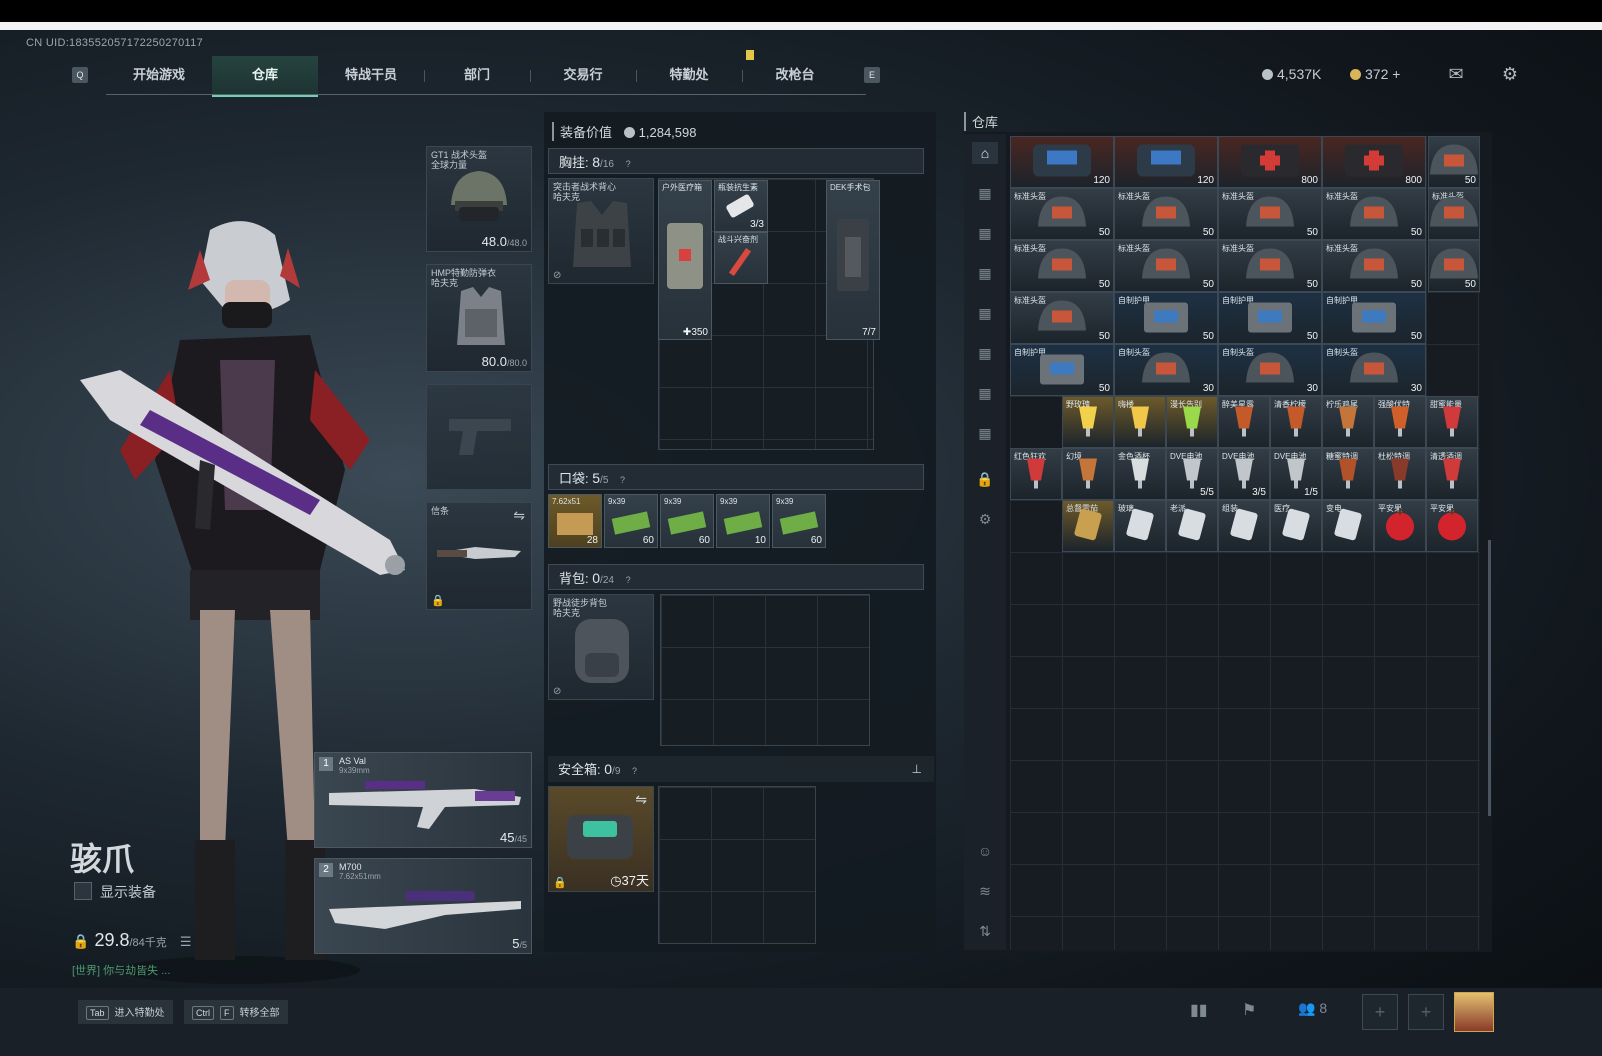 The image size is (1602, 1056). I want to click on tab-trade: 交易行, so click(583, 75).